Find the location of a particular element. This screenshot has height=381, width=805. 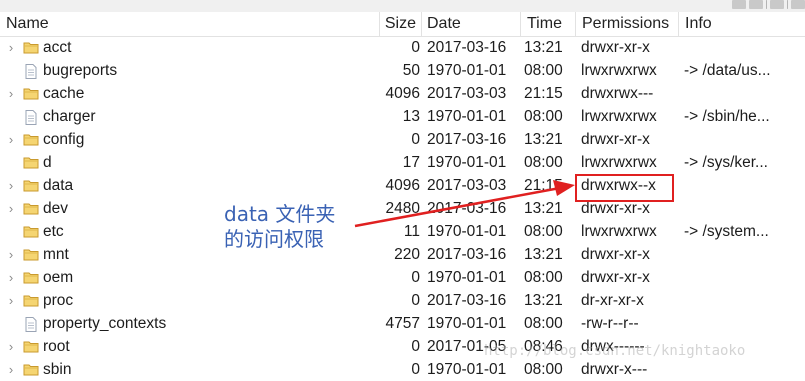

table-row: › cache 4096 2017-03-03 21:15 drwxrwx--- is located at coordinates (402, 93).